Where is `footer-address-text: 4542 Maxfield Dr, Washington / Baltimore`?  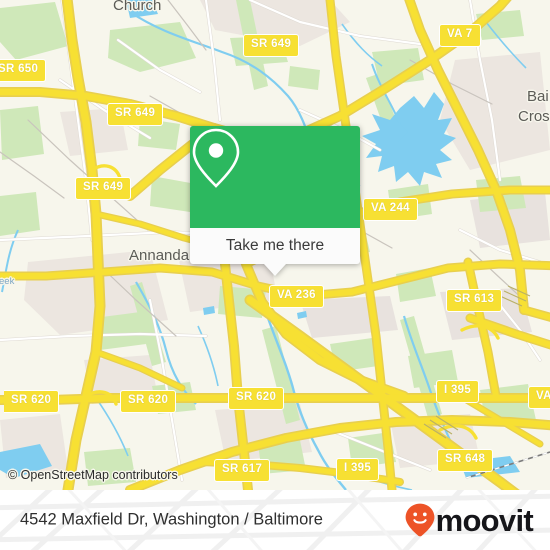 footer-address-text: 4542 Maxfield Dr, Washington / Baltimore is located at coordinates (171, 519).